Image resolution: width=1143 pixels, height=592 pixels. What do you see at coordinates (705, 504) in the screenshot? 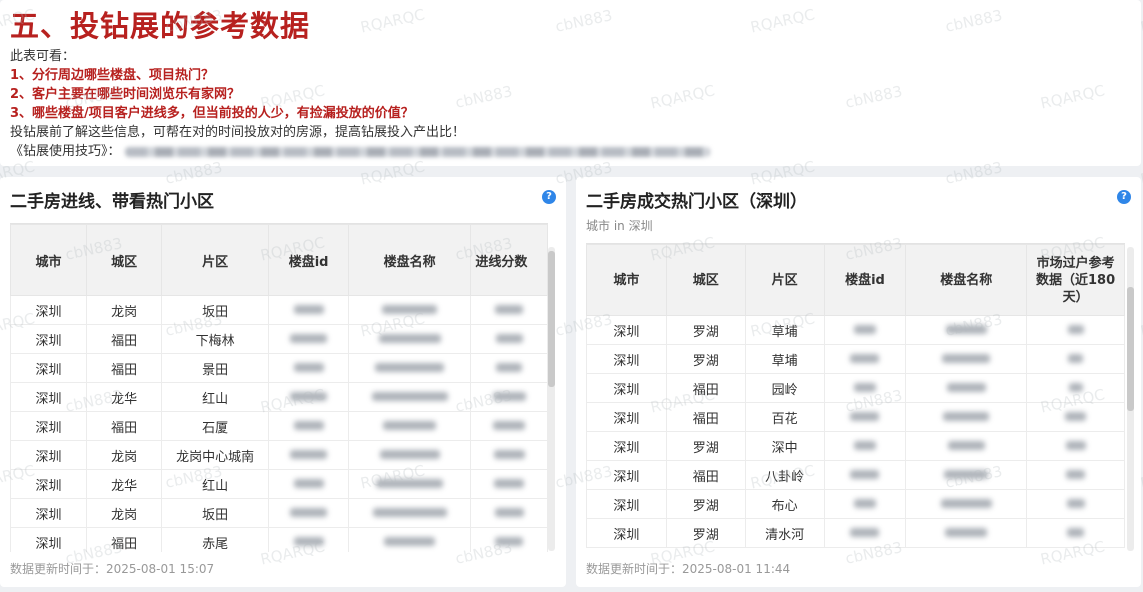
I see `cell-district: 罗湖` at bounding box center [705, 504].